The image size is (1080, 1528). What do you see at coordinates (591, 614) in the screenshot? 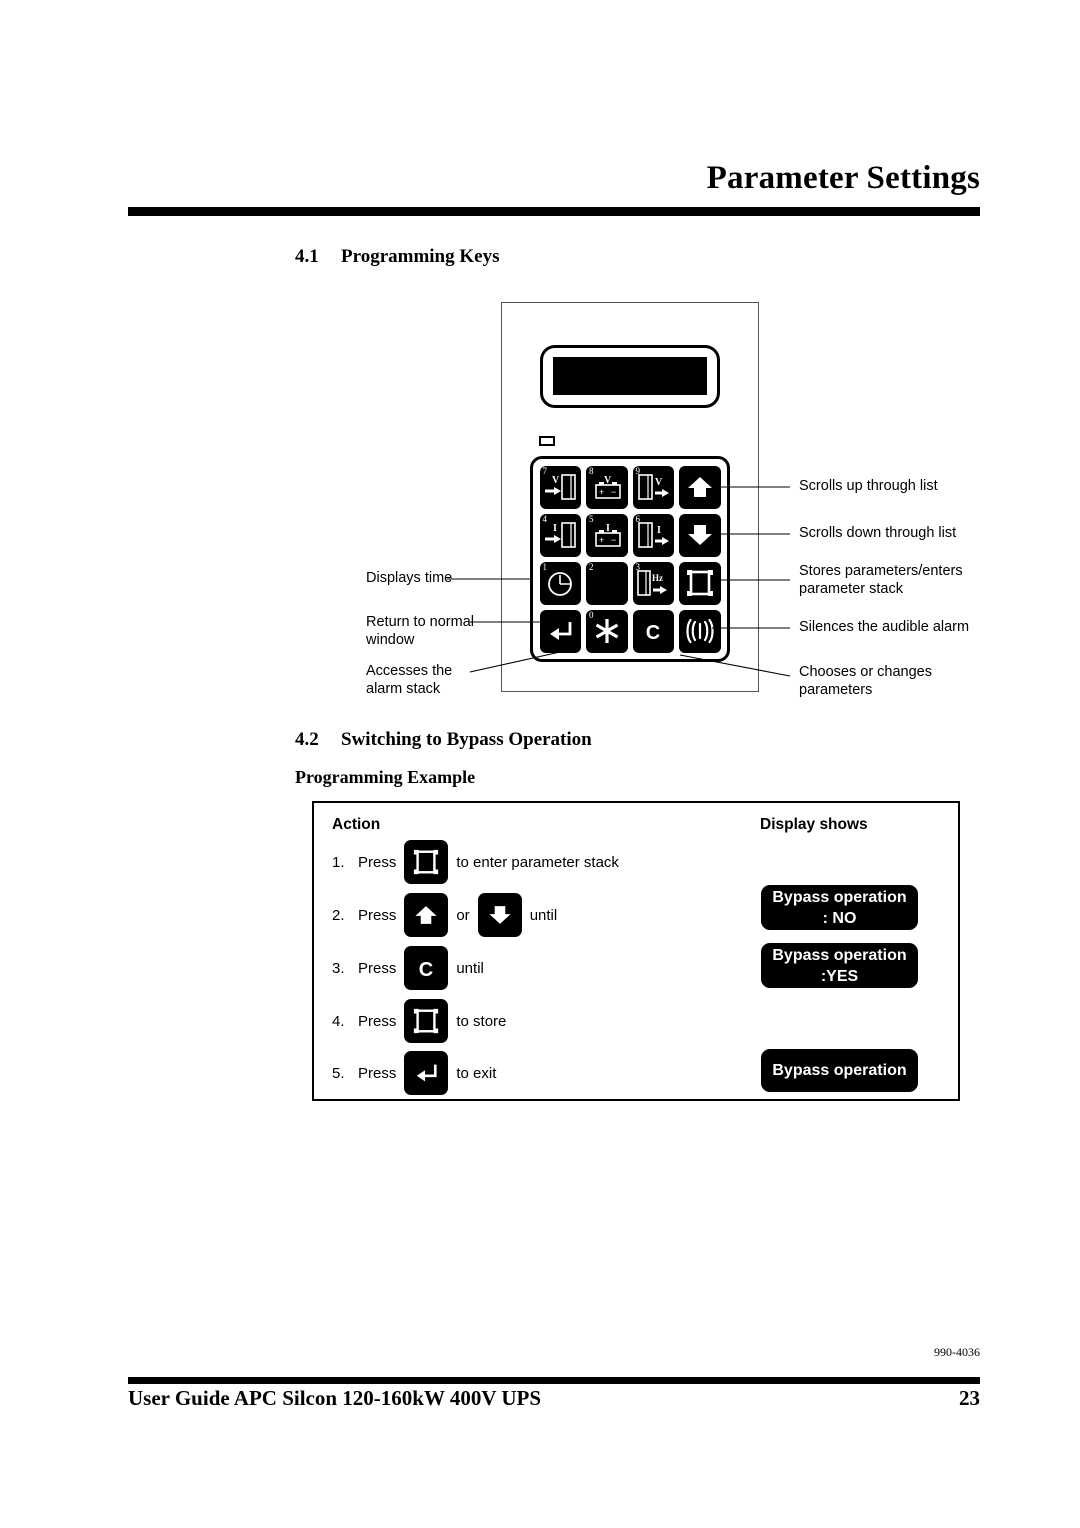
I see `key-number-label: 0` at bounding box center [591, 614].